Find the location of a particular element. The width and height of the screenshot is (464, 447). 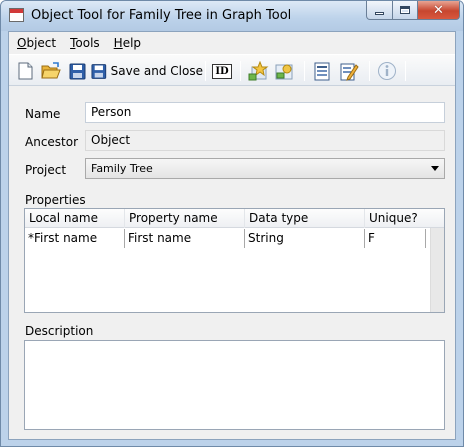

save-and-close-button: Save and Close is located at coordinates (147, 71).